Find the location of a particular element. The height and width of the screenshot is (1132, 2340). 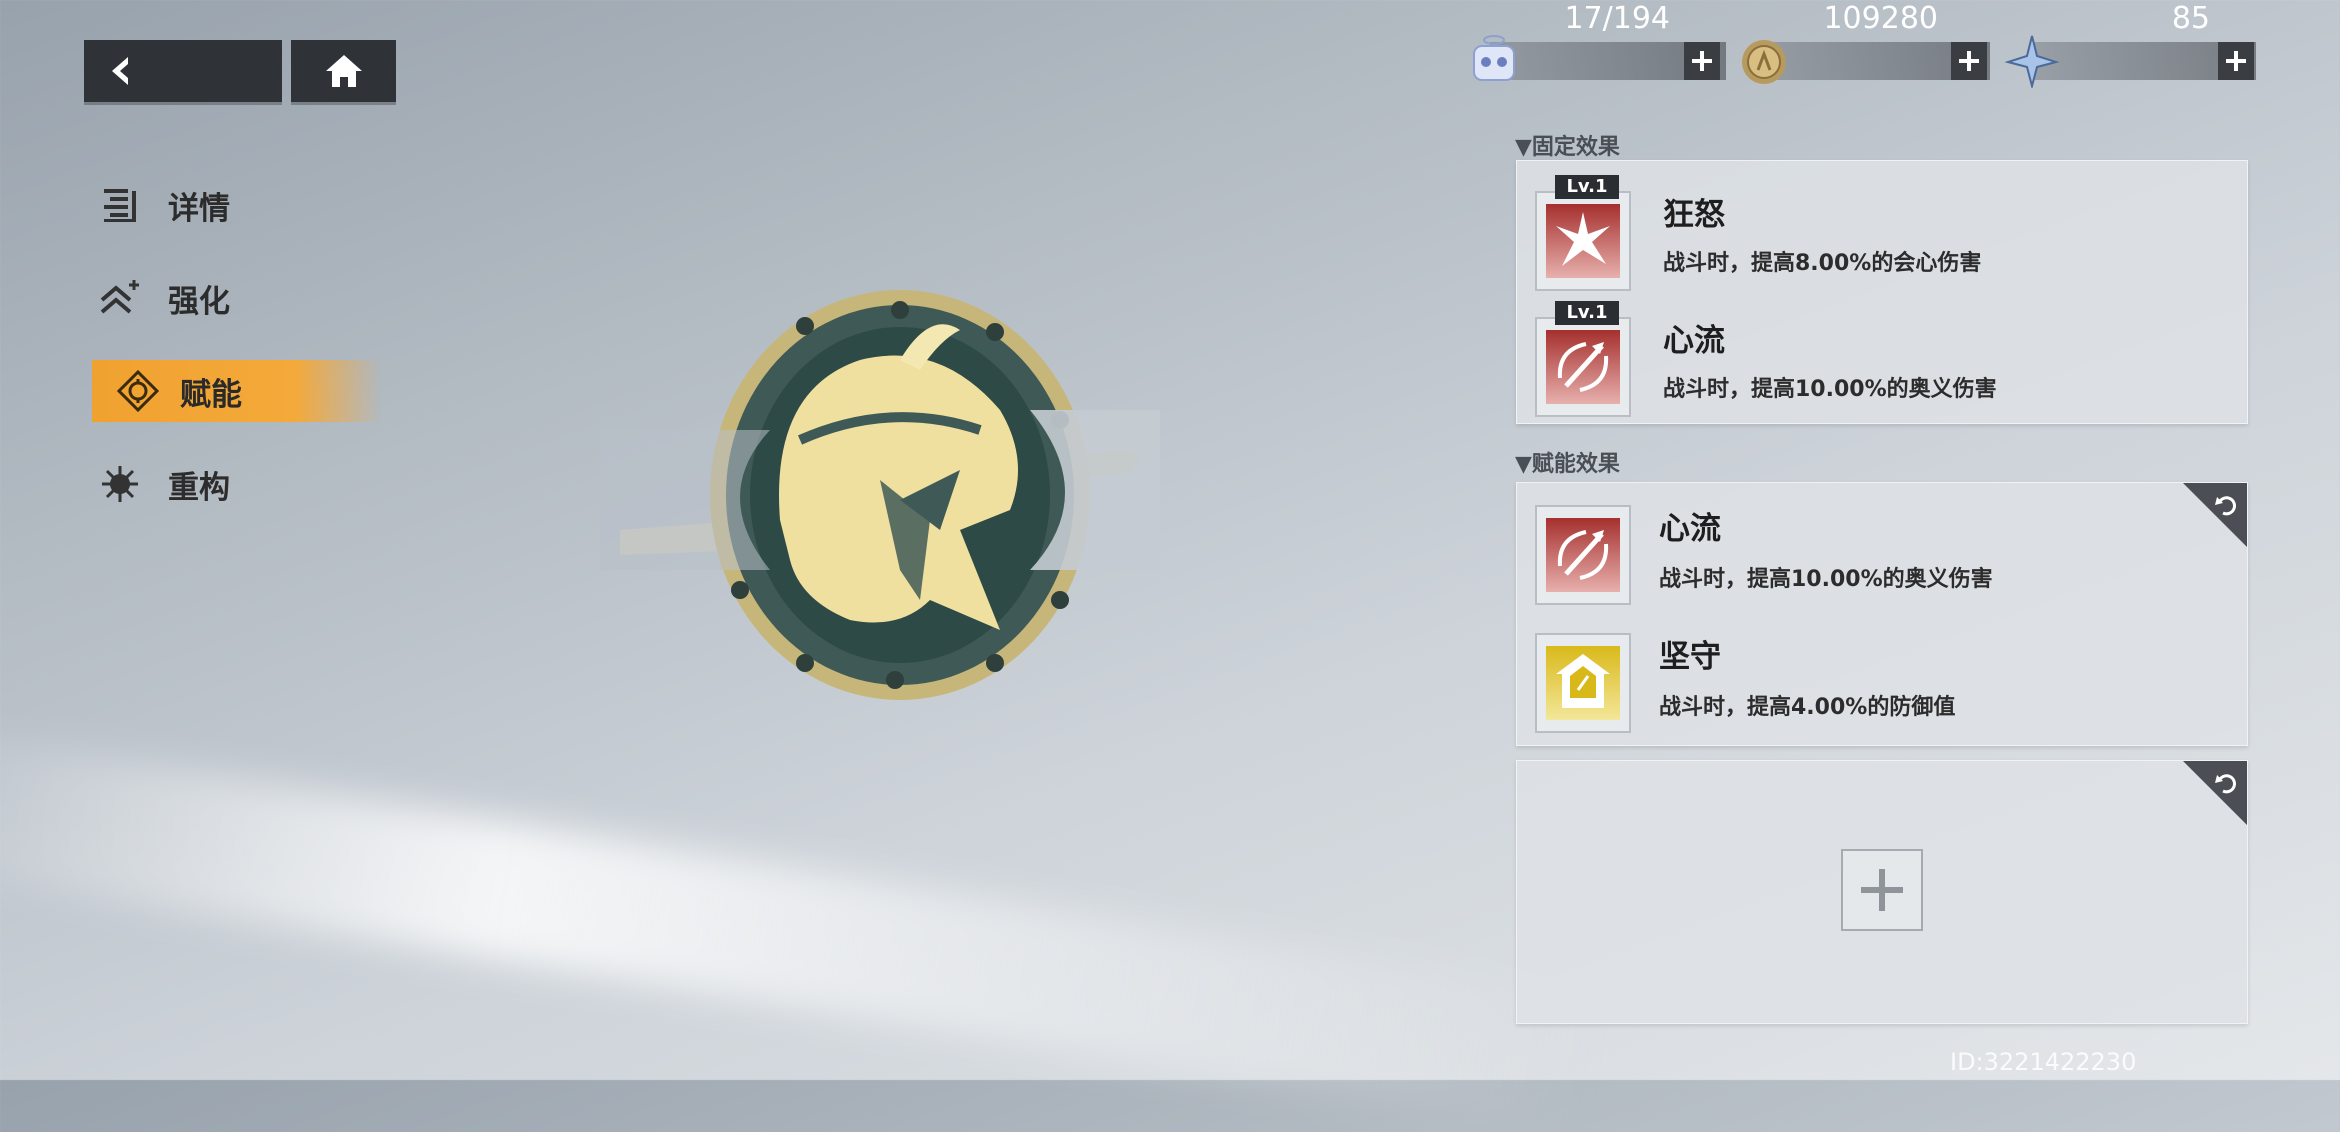

empower-icon is located at coordinates (138, 391).